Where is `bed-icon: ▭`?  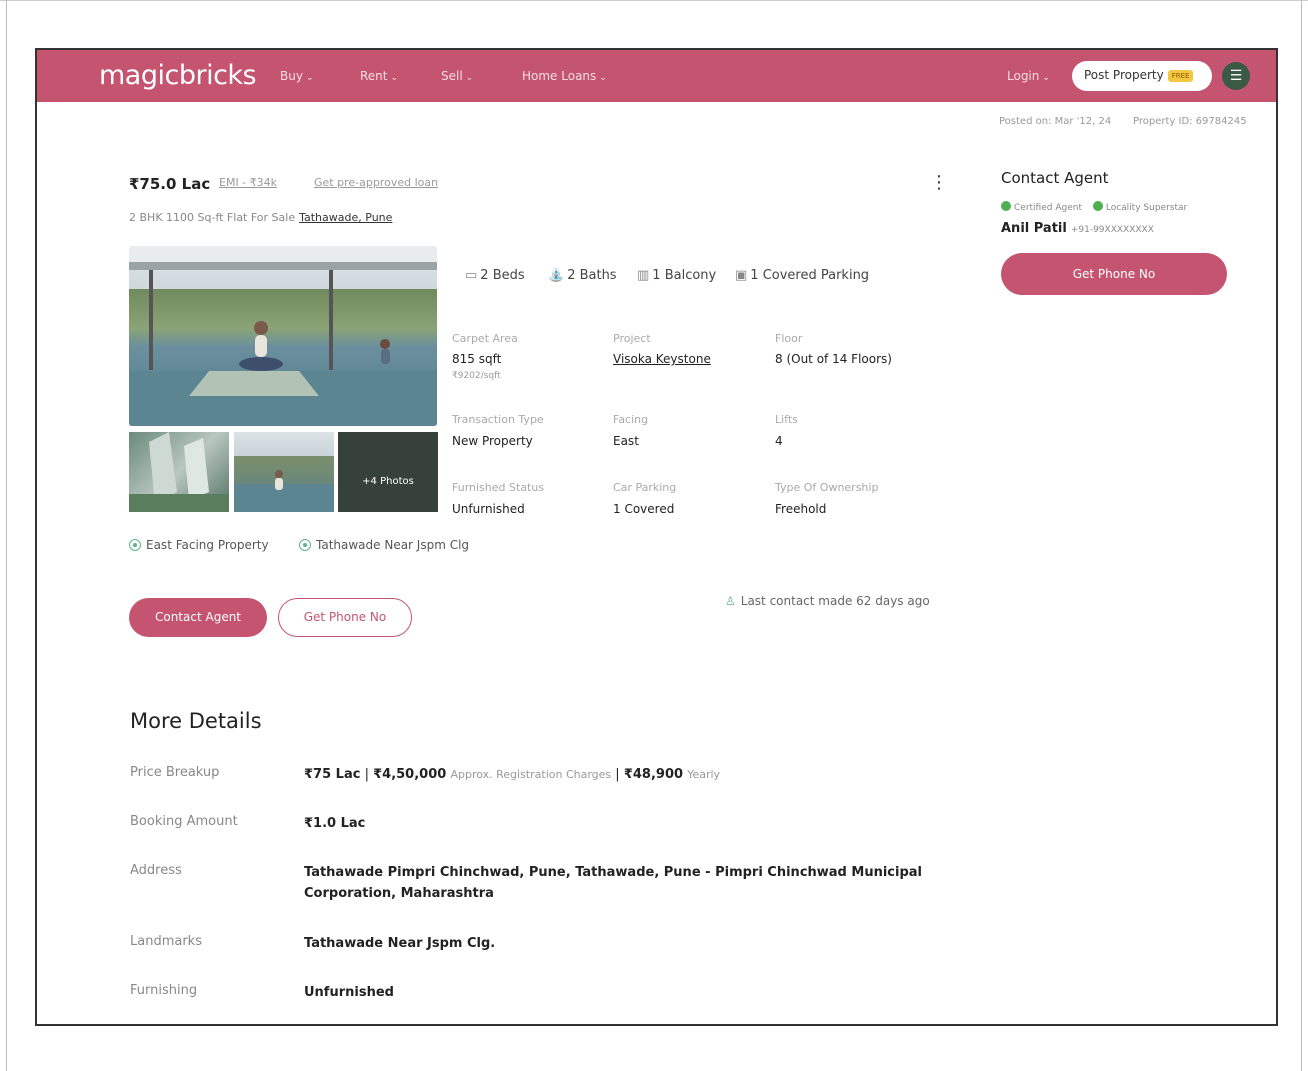
bed-icon: ▭ is located at coordinates (471, 275).